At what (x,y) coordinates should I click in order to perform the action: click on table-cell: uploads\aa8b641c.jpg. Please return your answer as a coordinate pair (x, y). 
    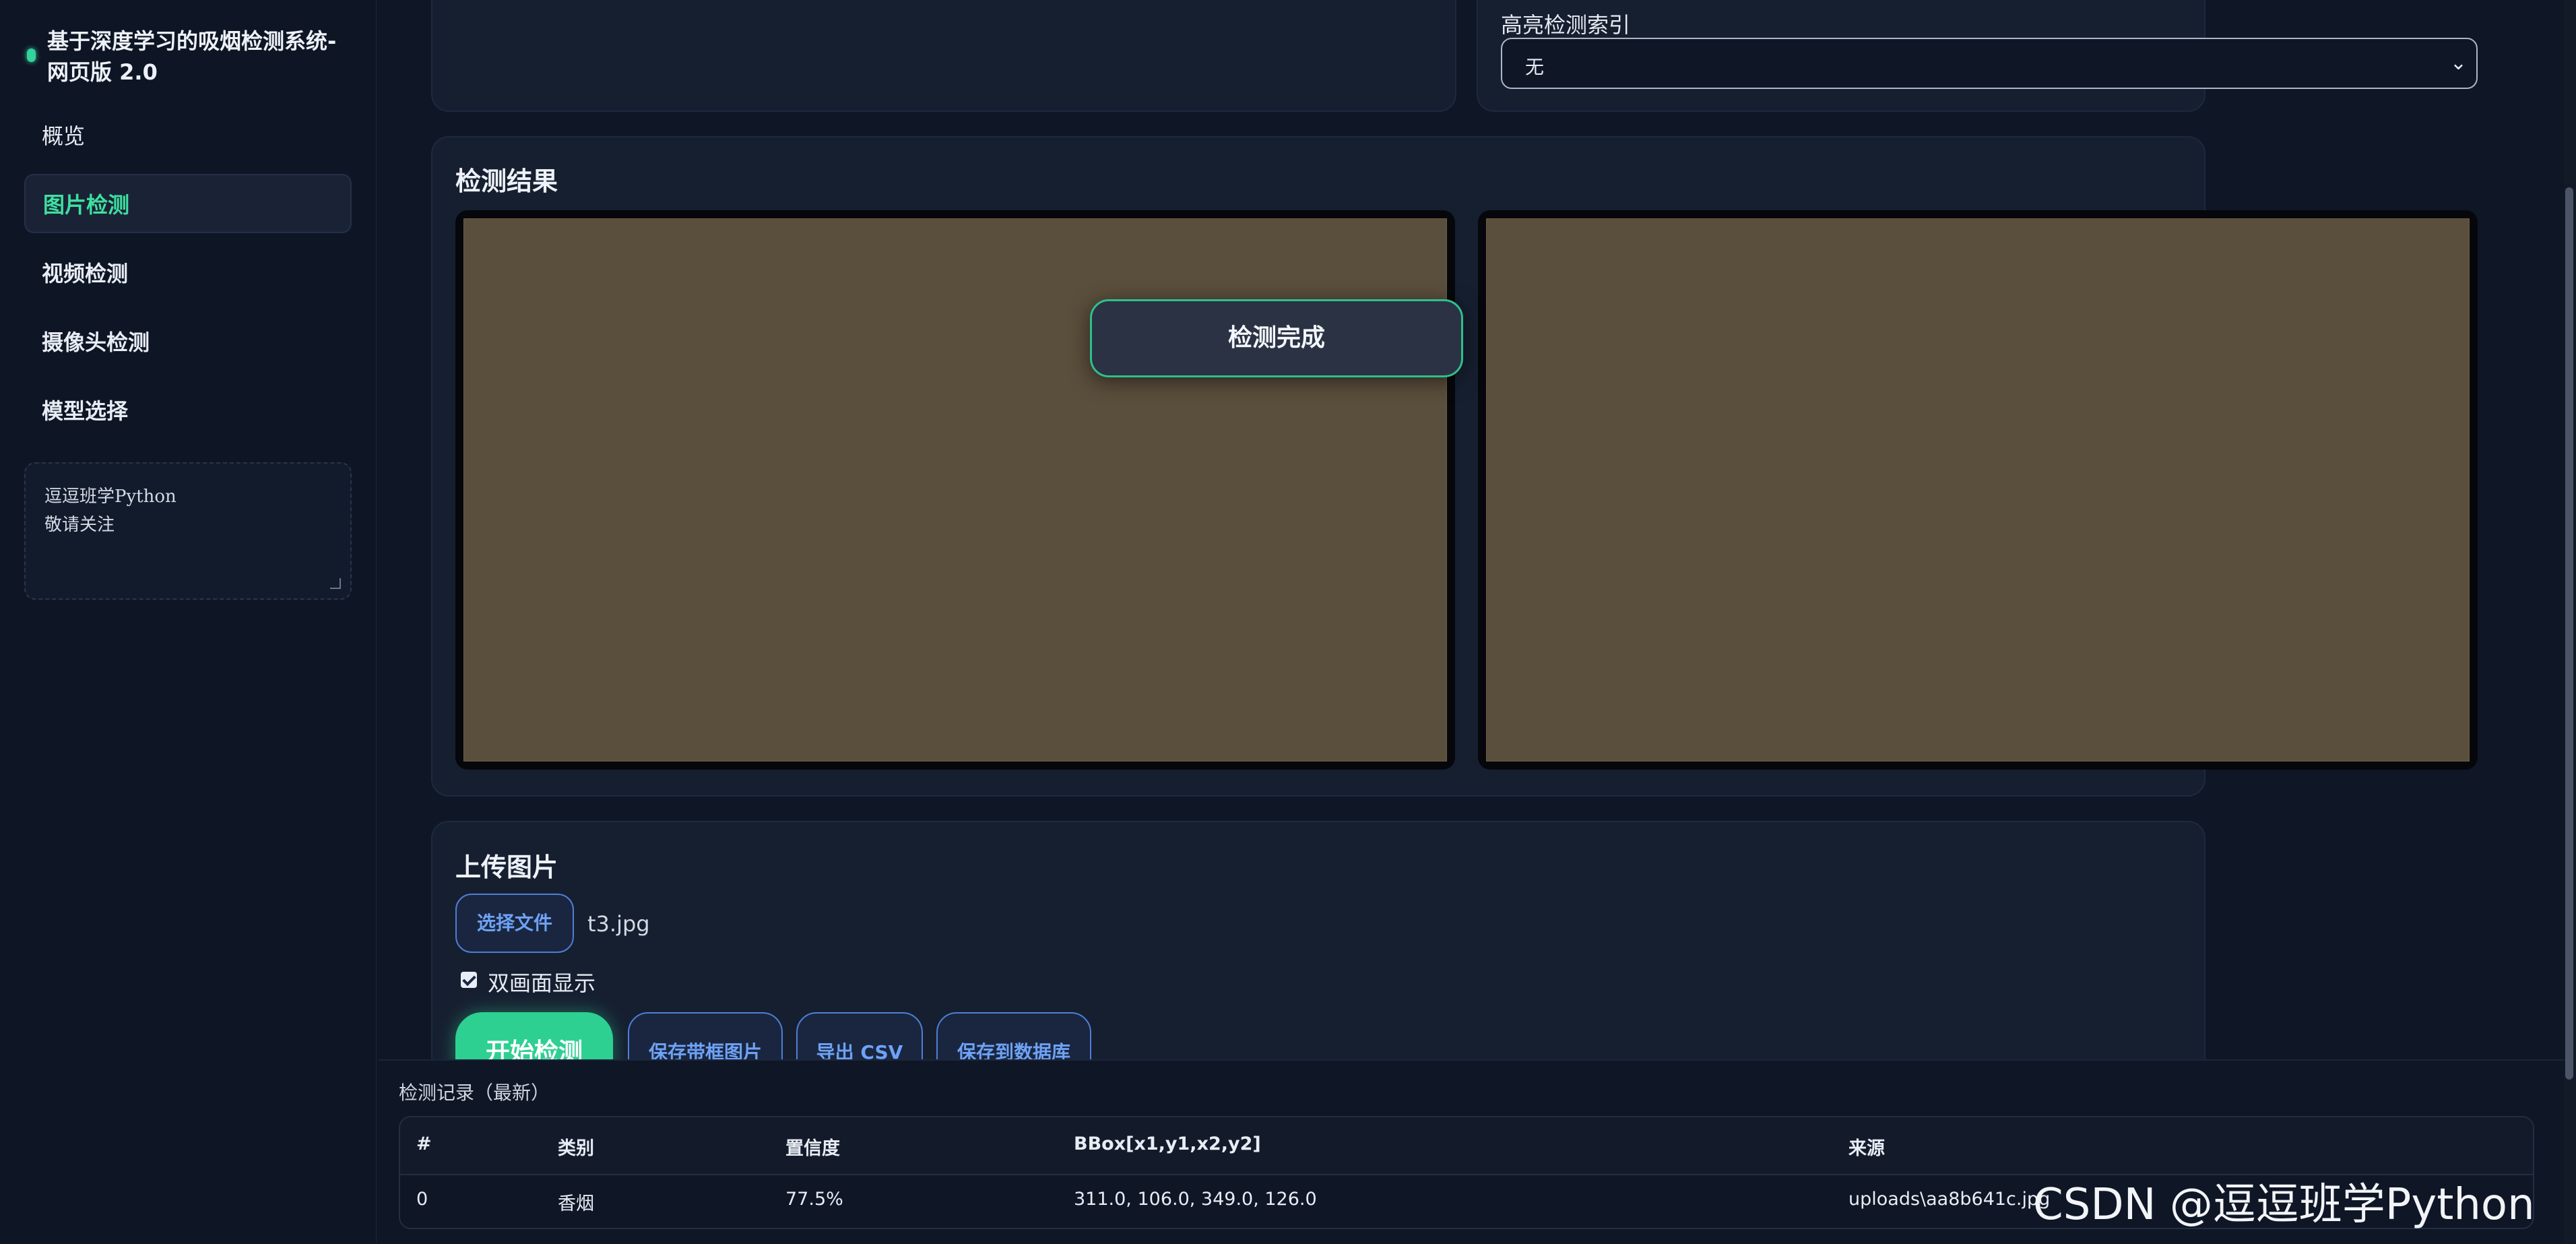
    Looking at the image, I should click on (1950, 1199).